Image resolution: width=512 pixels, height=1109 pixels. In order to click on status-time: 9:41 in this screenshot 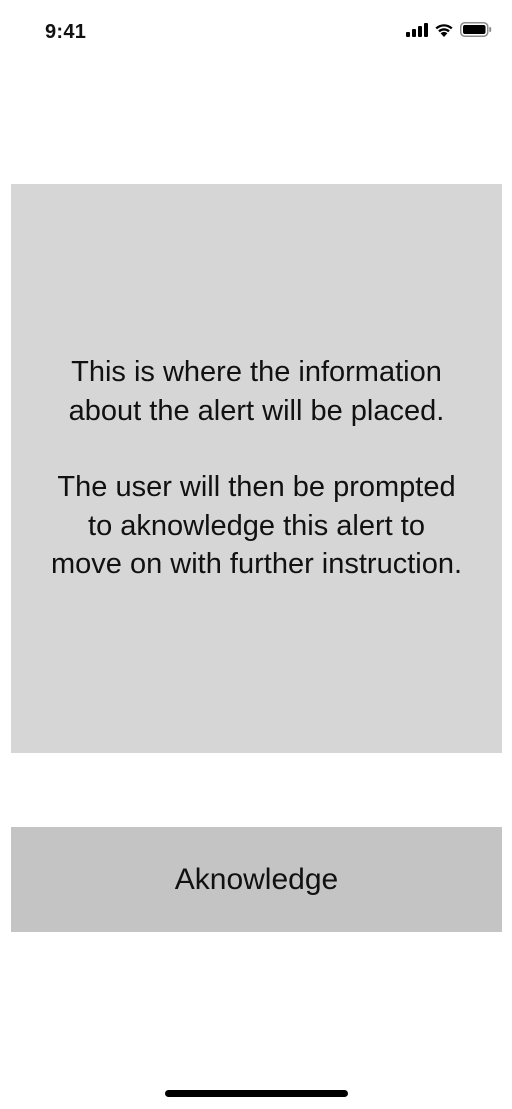, I will do `click(66, 32)`.